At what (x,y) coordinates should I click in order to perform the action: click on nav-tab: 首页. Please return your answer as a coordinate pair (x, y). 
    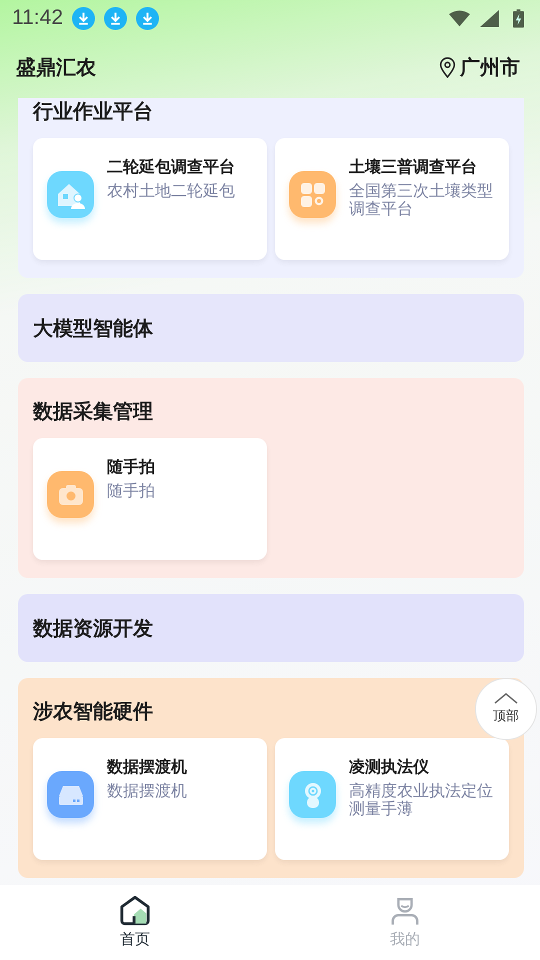
    Looking at the image, I should click on (135, 922).